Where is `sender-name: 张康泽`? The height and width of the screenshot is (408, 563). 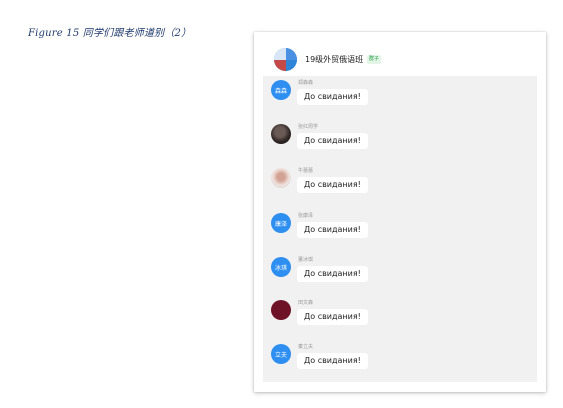 sender-name: 张康泽 is located at coordinates (306, 216).